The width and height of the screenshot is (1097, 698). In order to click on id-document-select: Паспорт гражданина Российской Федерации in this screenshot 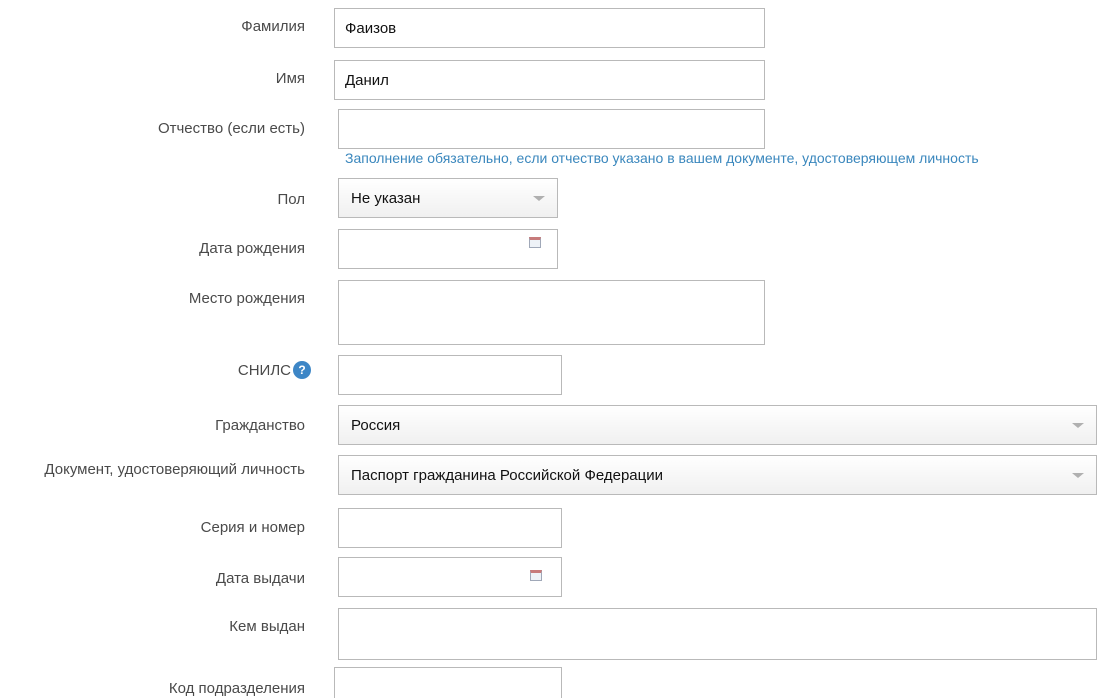, I will do `click(717, 475)`.